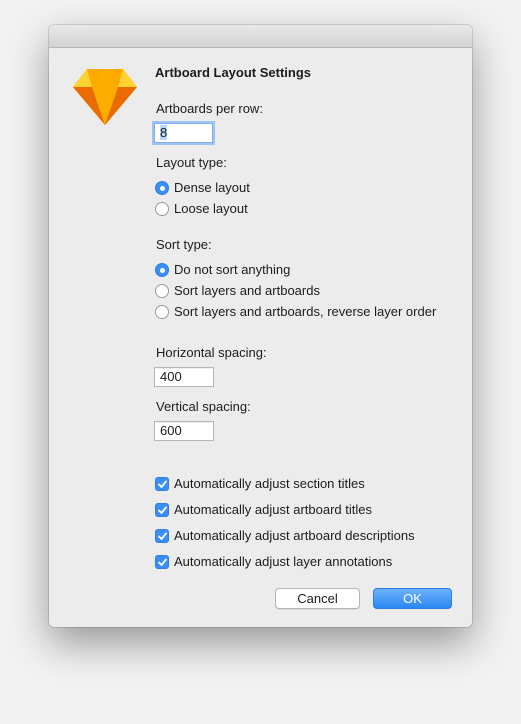  I want to click on checkbox-layer-annotations: Automatically adjust layer annotations, so click(273, 561).